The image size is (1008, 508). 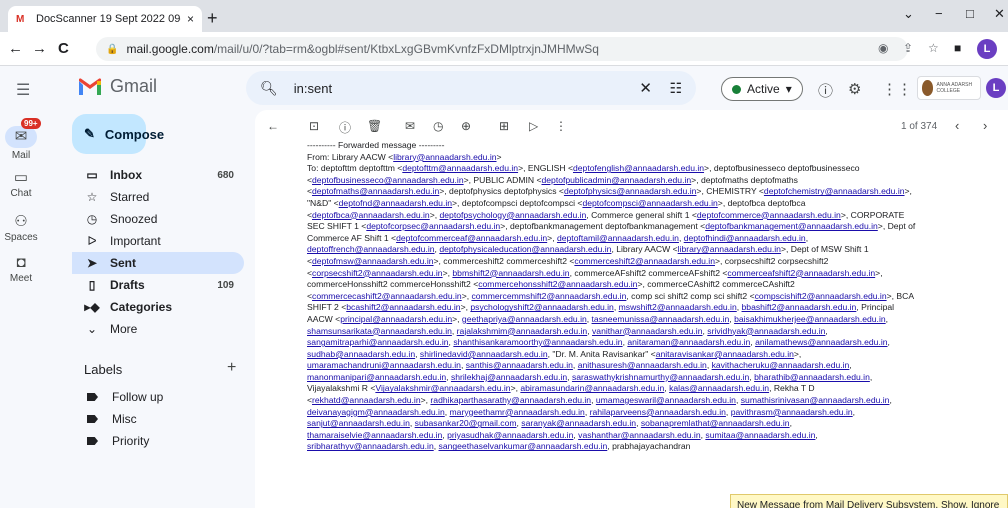 What do you see at coordinates (578, 423) in the screenshot?
I see `email-link: saranyak@annaadarsh.edu.in` at bounding box center [578, 423].